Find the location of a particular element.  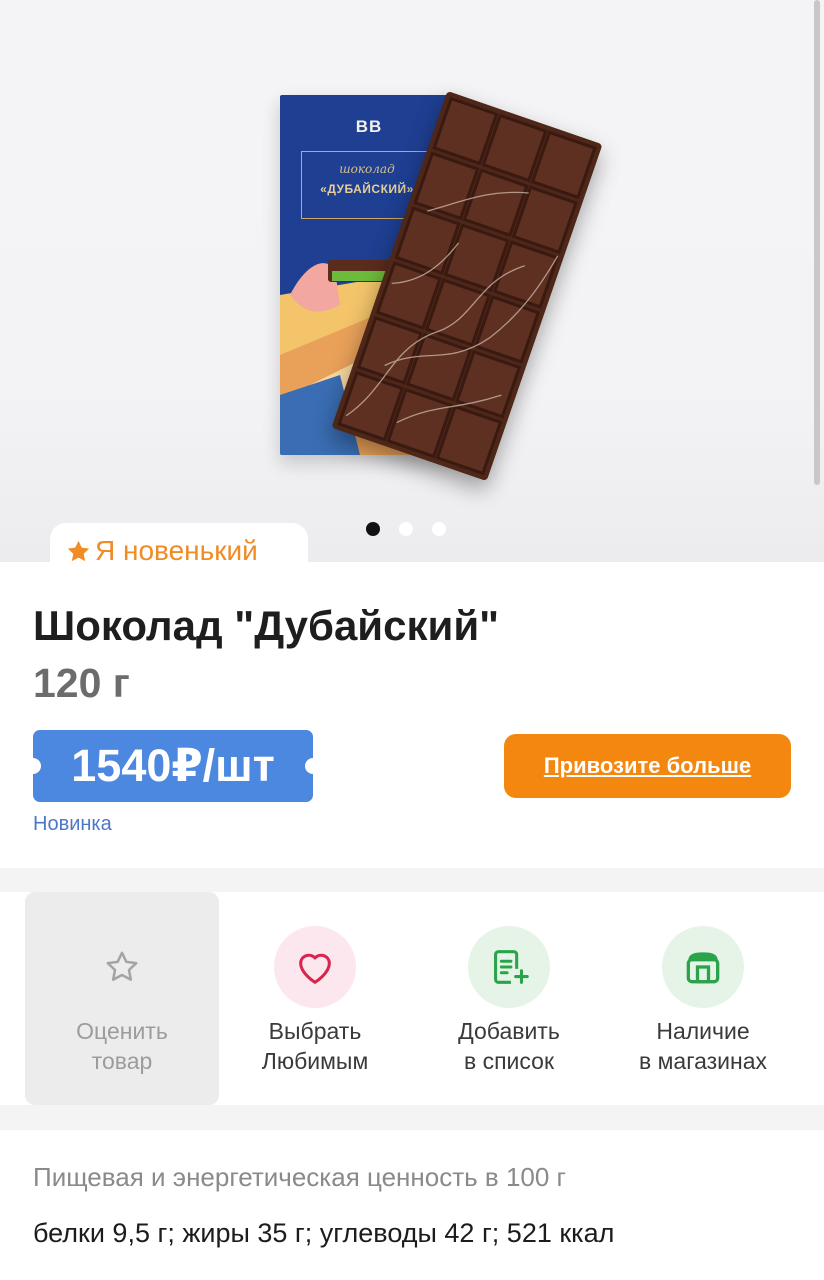

rate-product-button: Оценить товар is located at coordinates (122, 998).